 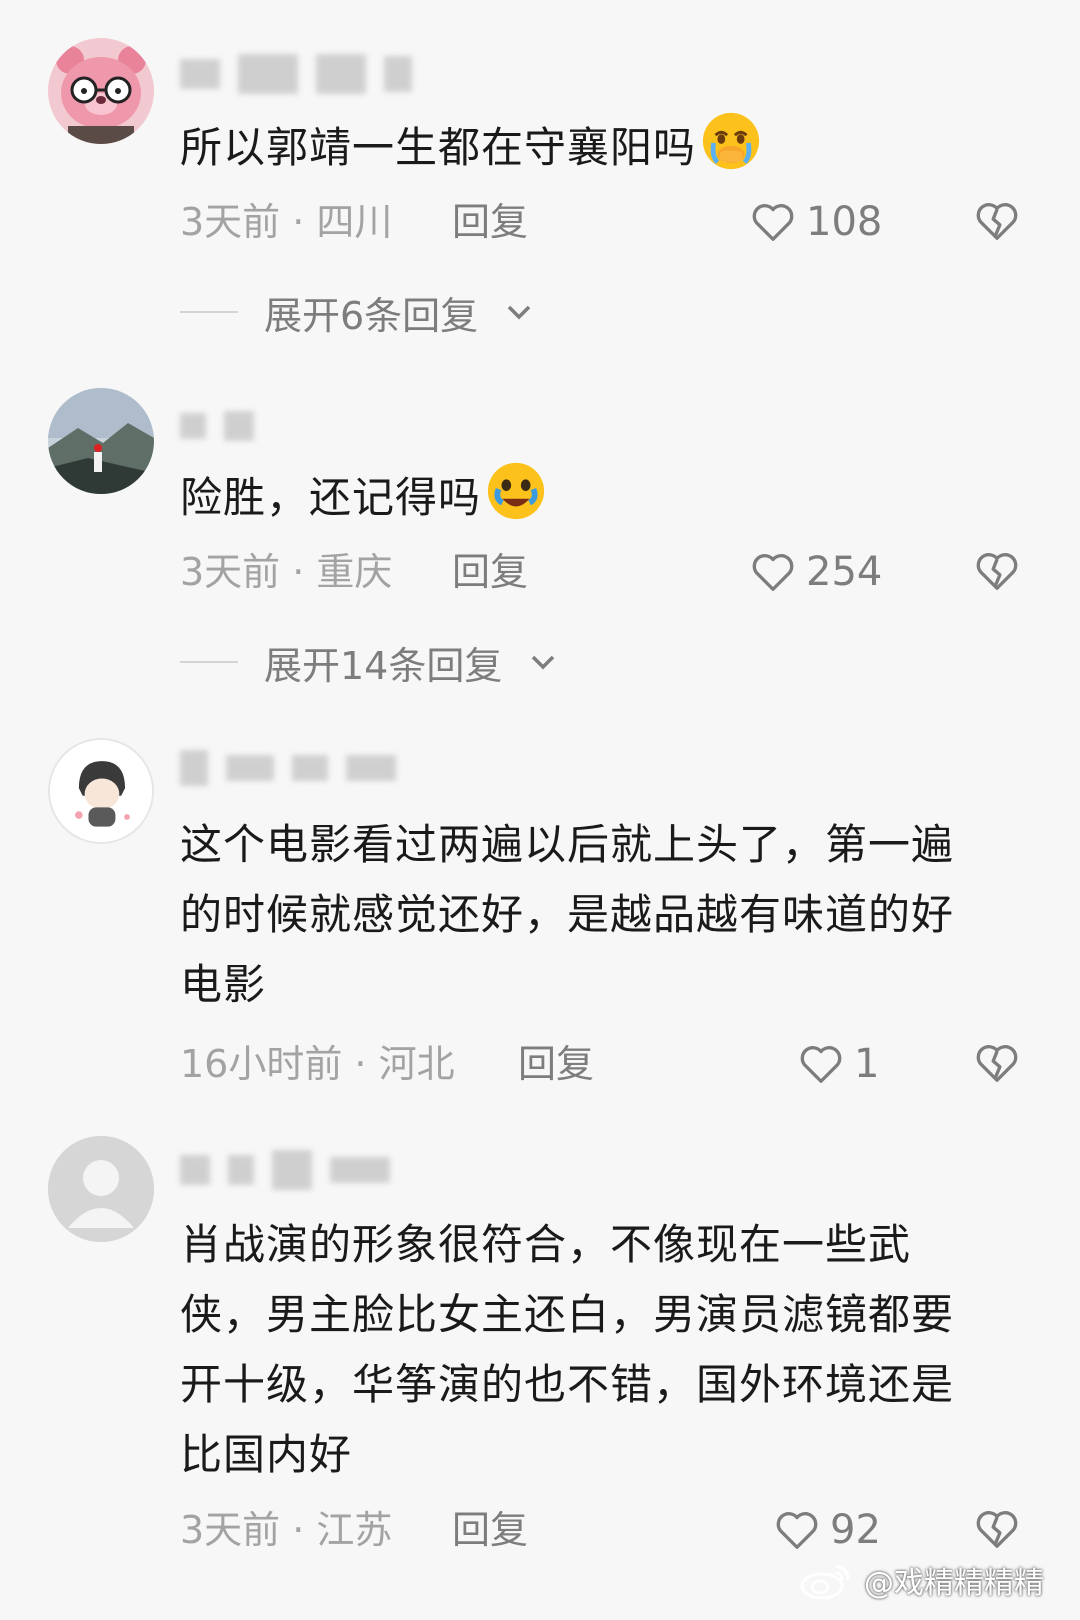 I want to click on default-user-avatar-icon, so click(x=101, y=1189).